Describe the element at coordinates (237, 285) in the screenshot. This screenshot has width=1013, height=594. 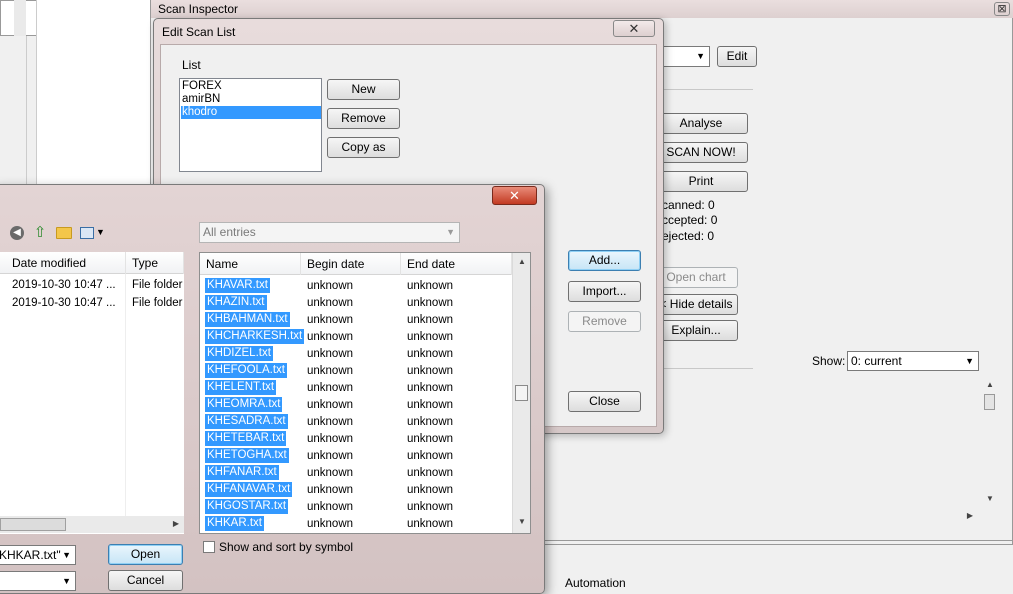
I see `symbol-name-cell: KHAVAR.txt` at that location.